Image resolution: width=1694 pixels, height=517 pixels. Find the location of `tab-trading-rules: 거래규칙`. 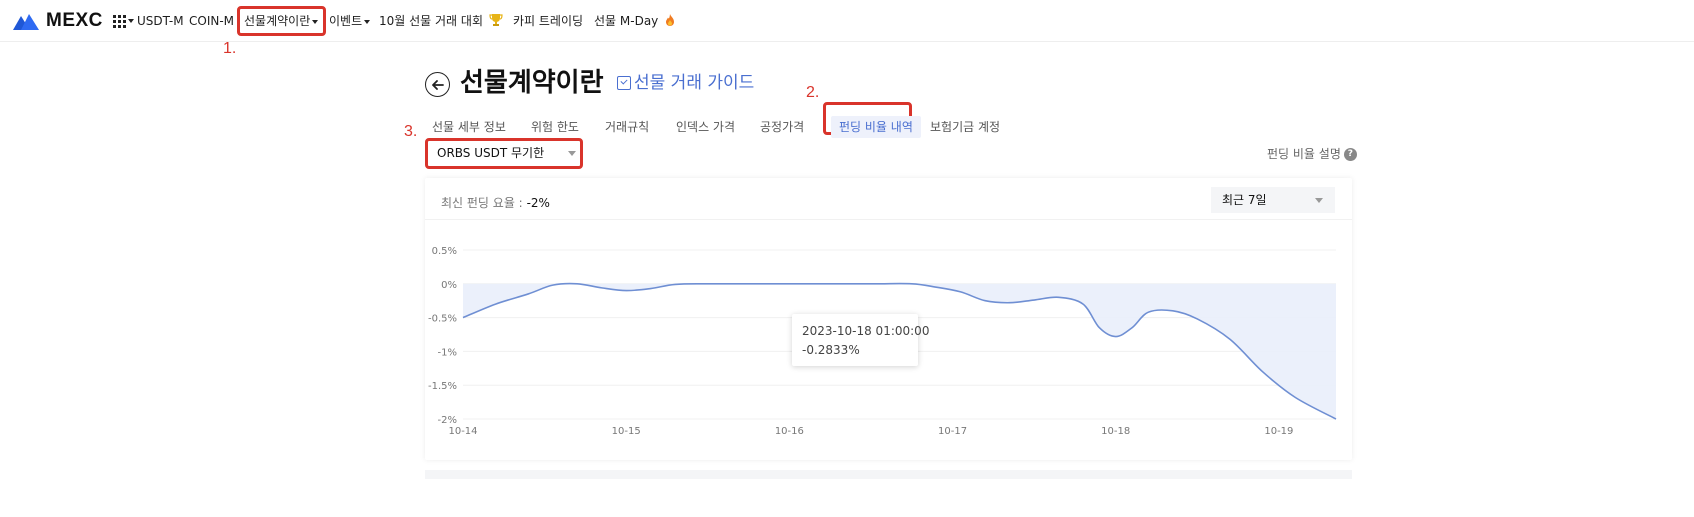

tab-trading-rules: 거래규칙 is located at coordinates (627, 127).